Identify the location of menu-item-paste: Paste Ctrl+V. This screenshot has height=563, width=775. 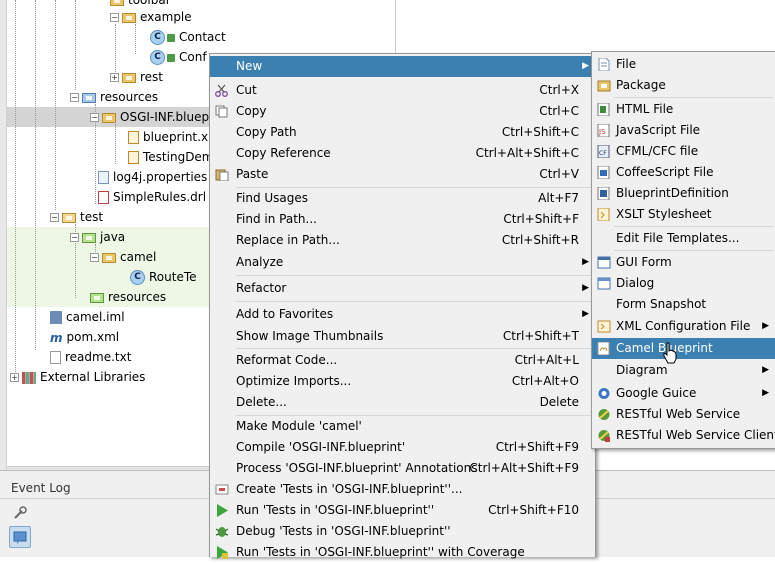
(402, 174).